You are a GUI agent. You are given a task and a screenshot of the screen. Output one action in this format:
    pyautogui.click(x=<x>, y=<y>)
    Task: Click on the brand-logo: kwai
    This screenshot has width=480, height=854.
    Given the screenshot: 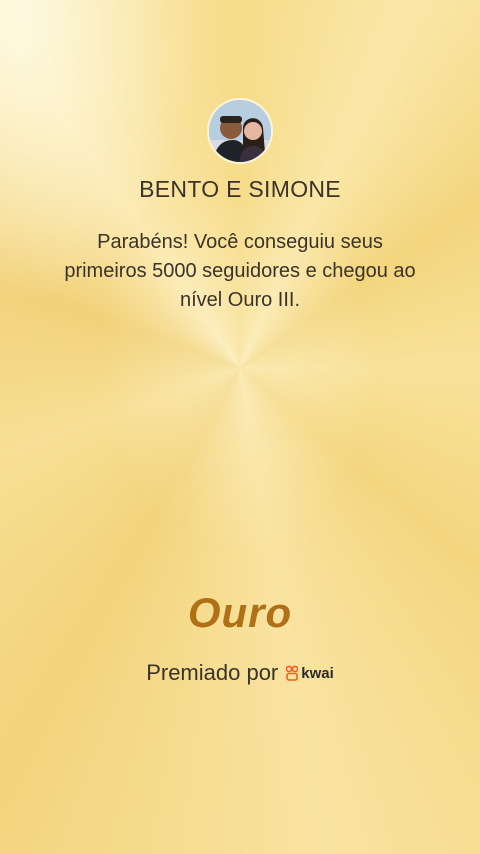 What is the action you would take?
    pyautogui.click(x=310, y=673)
    